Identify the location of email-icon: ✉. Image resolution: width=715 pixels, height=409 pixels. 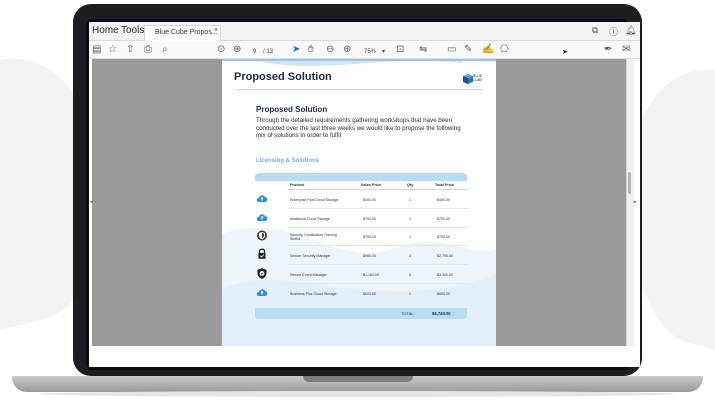
(626, 49).